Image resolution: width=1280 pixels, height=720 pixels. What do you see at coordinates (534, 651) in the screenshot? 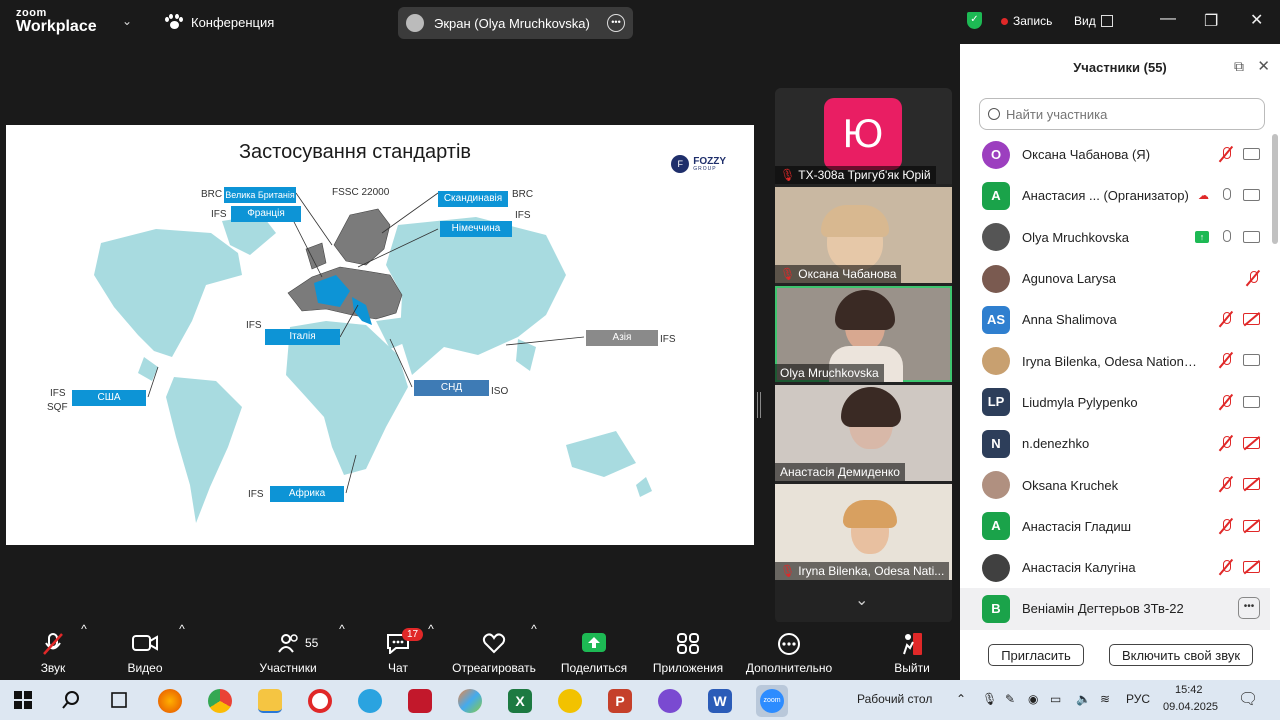
I see `react-options-caret: ^` at bounding box center [534, 651].